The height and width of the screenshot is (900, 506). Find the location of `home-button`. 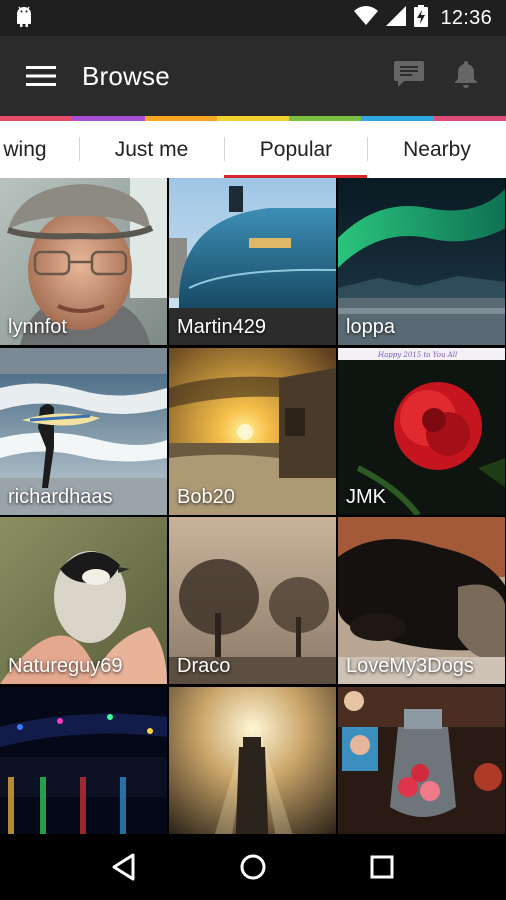

home-button is located at coordinates (253, 867).